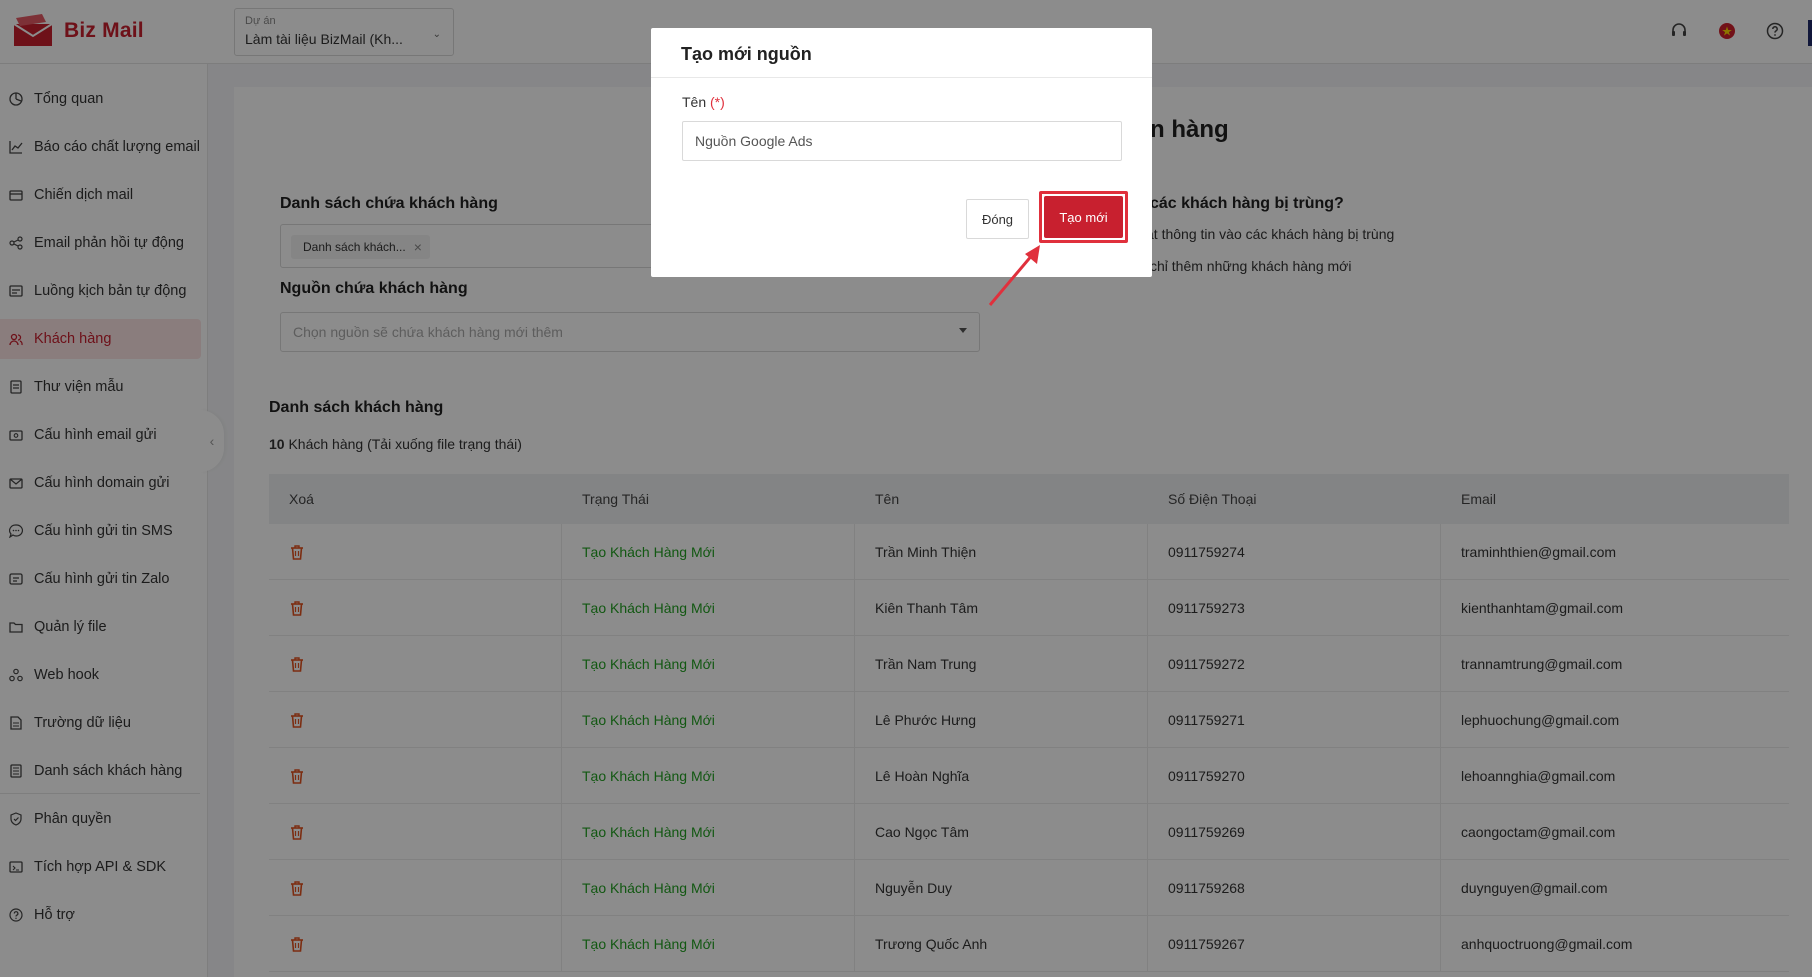 Image resolution: width=1812 pixels, height=977 pixels. I want to click on name-field-label: Tên (*), so click(703, 102).